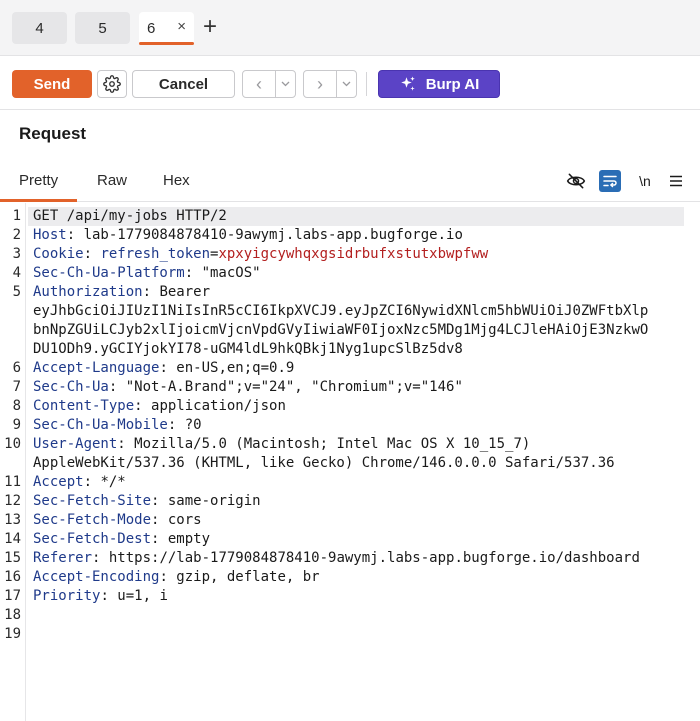 The width and height of the screenshot is (700, 721). Describe the element at coordinates (231, 273) in the screenshot. I see `header-value: "macOS"` at that location.